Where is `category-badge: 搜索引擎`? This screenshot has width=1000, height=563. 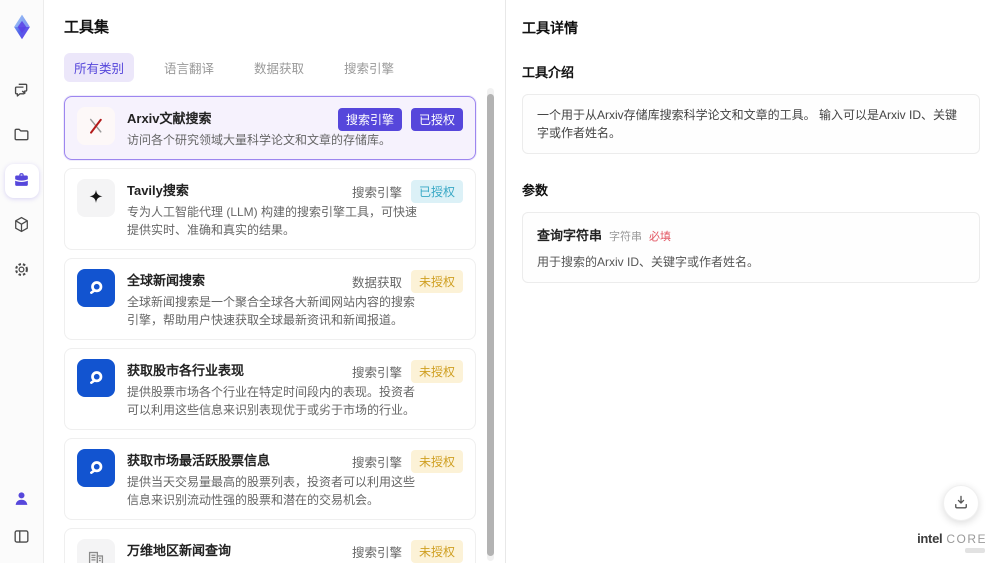
category-badge: 搜索引擎 is located at coordinates (369, 119).